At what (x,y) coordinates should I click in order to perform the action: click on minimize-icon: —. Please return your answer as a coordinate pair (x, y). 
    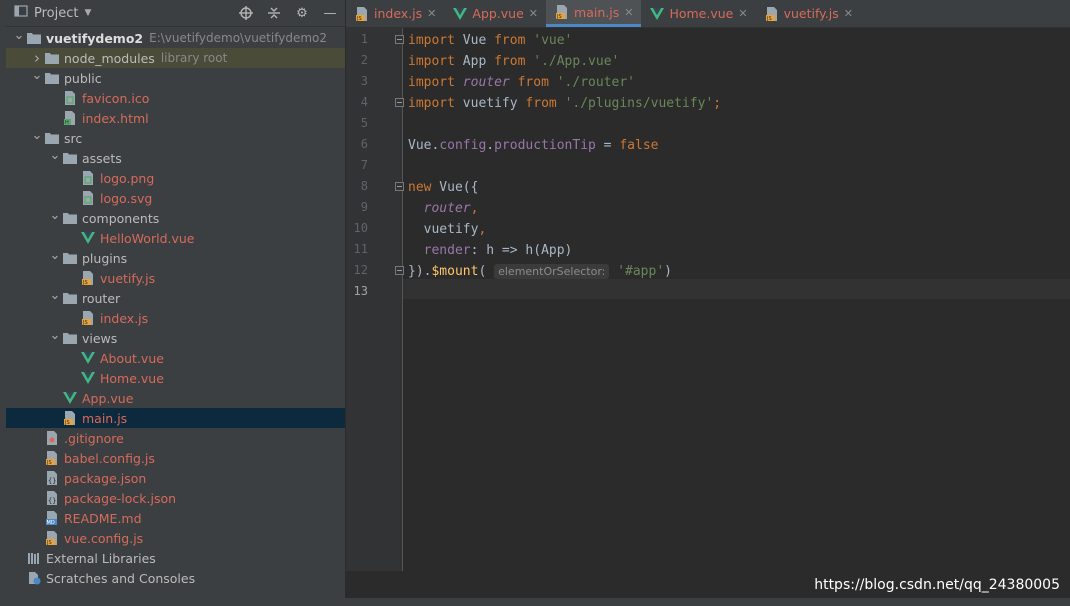
    Looking at the image, I should click on (330, 13).